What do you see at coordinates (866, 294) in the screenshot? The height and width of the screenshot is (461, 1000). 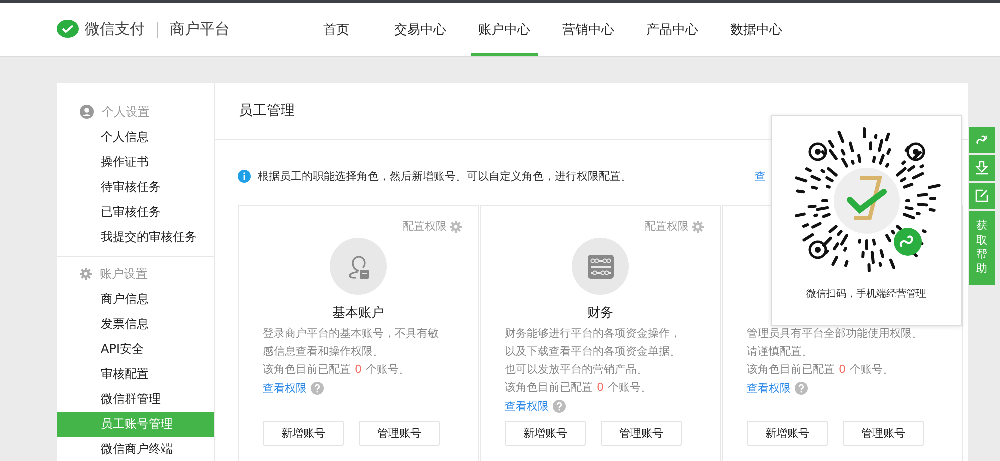 I see `qr-caption: 微信扫码，手机端经营管理` at bounding box center [866, 294].